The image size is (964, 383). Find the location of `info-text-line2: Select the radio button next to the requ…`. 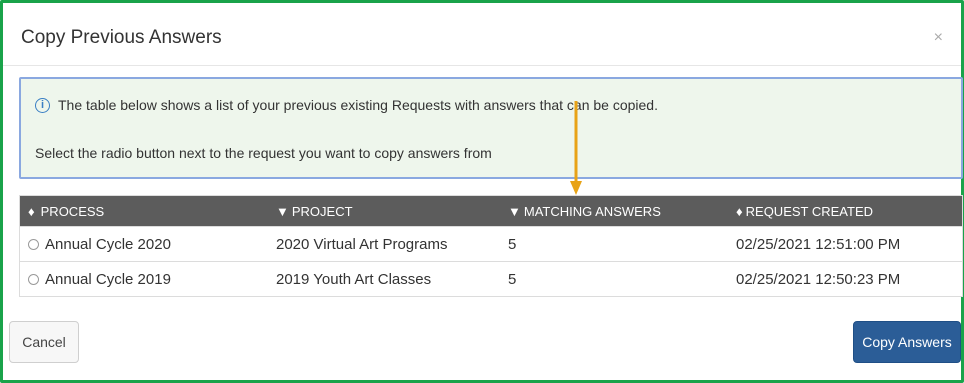

info-text-line2: Select the radio button next to the requ… is located at coordinates (263, 153).